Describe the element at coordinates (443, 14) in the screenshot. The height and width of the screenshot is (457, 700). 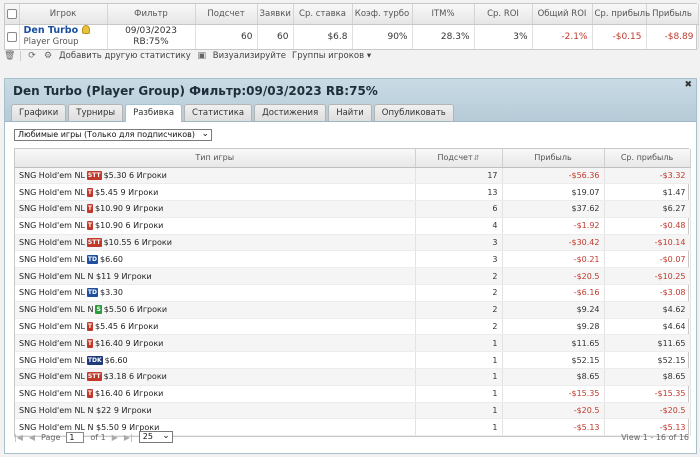
I see `col-itm: ITM%` at that location.